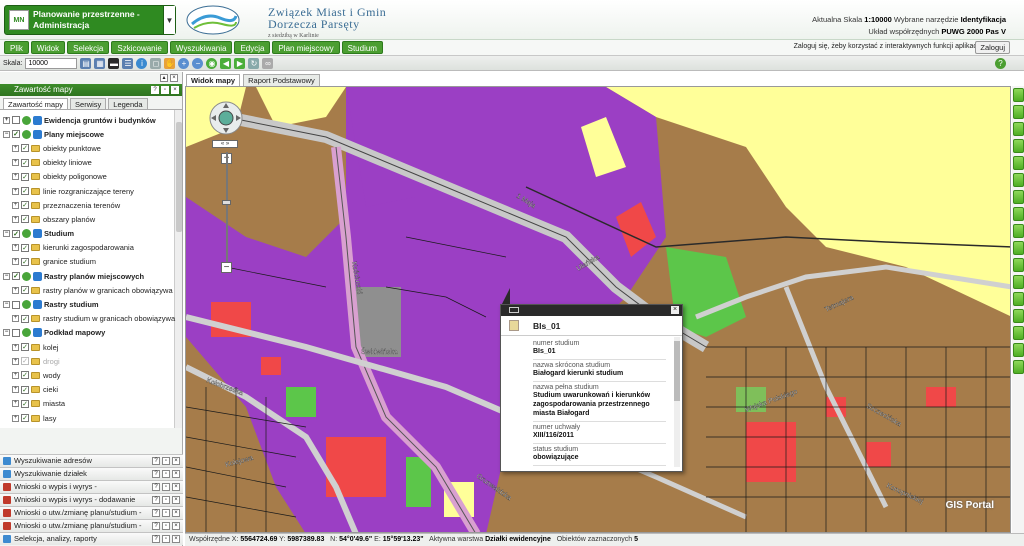  I want to click on layer-group: + Ewidencja gruntów i budynków, so click(91, 120).